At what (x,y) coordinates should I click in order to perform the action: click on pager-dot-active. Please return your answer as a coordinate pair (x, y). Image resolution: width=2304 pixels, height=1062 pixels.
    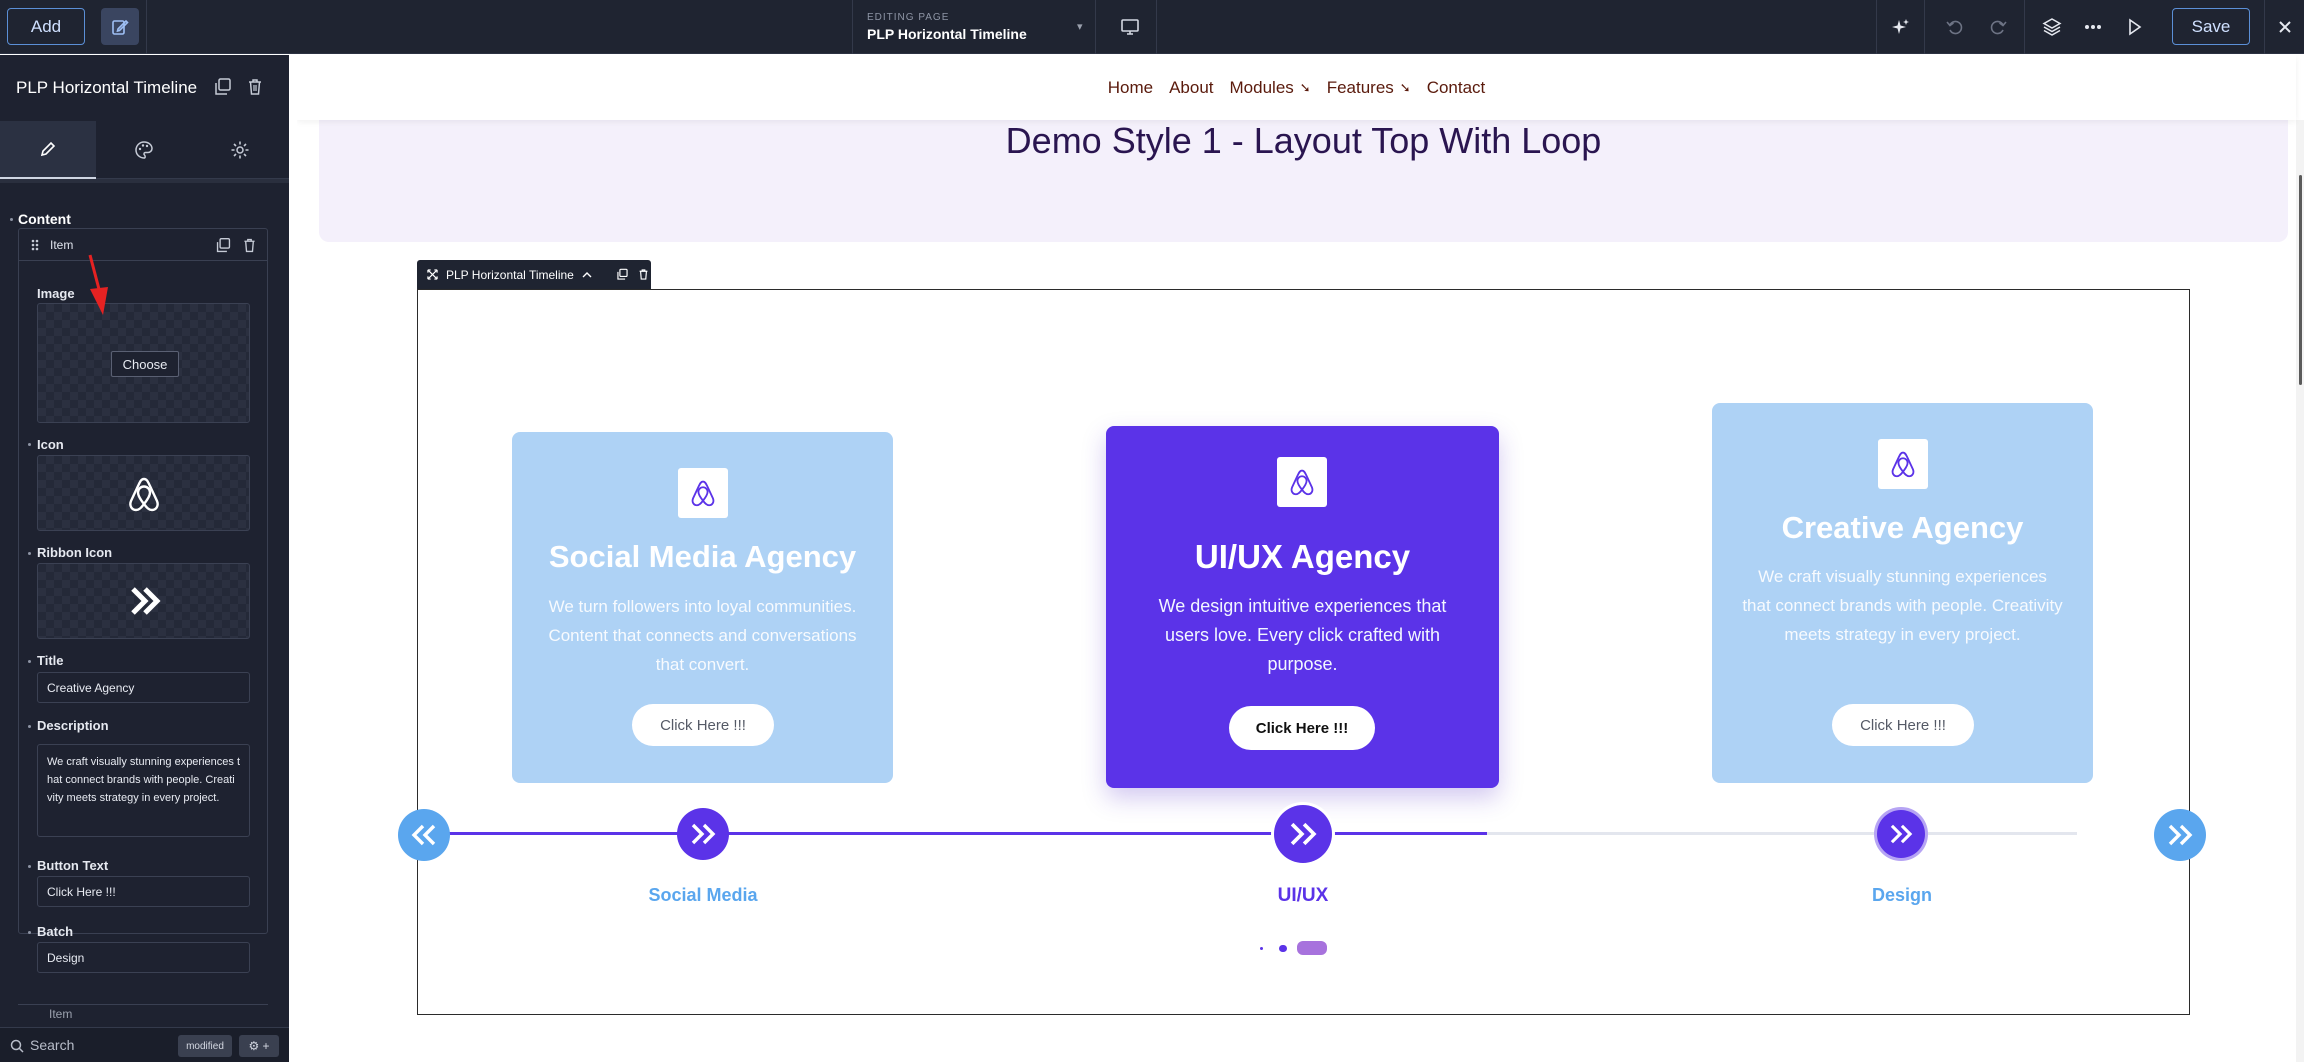
    Looking at the image, I should click on (1312, 948).